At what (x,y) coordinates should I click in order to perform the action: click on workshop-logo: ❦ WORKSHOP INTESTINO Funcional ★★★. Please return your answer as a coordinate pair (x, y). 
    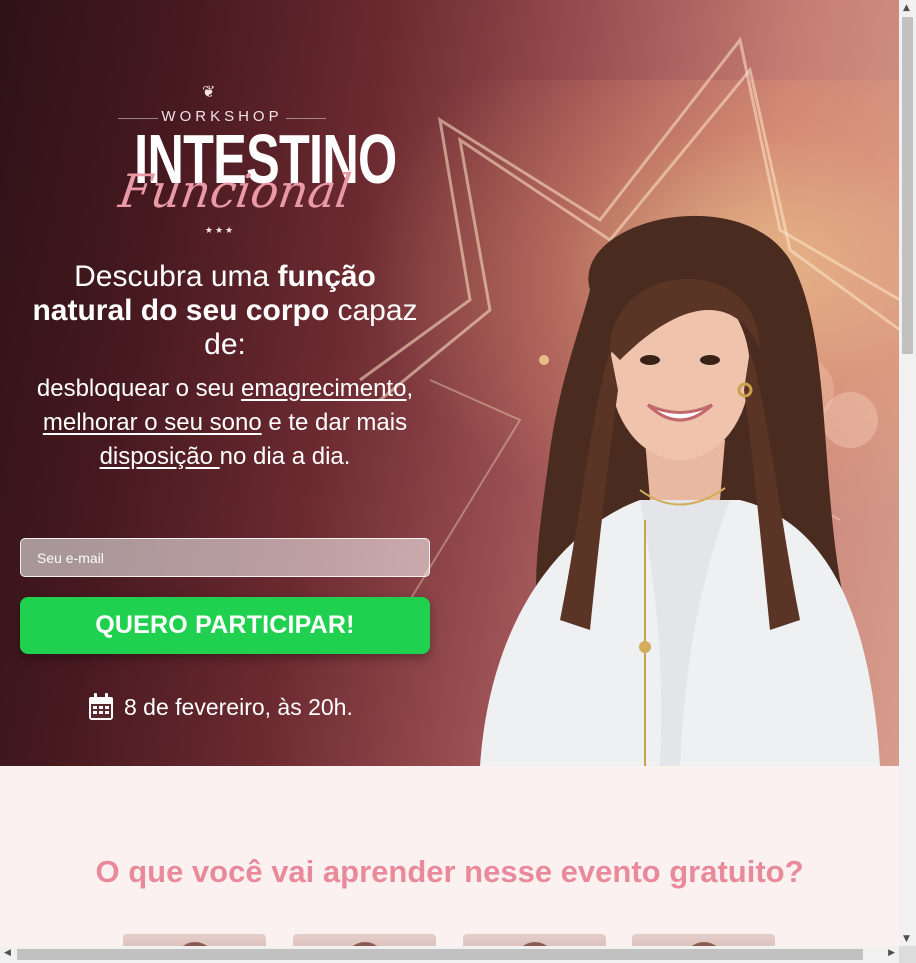
    Looking at the image, I should click on (249, 160).